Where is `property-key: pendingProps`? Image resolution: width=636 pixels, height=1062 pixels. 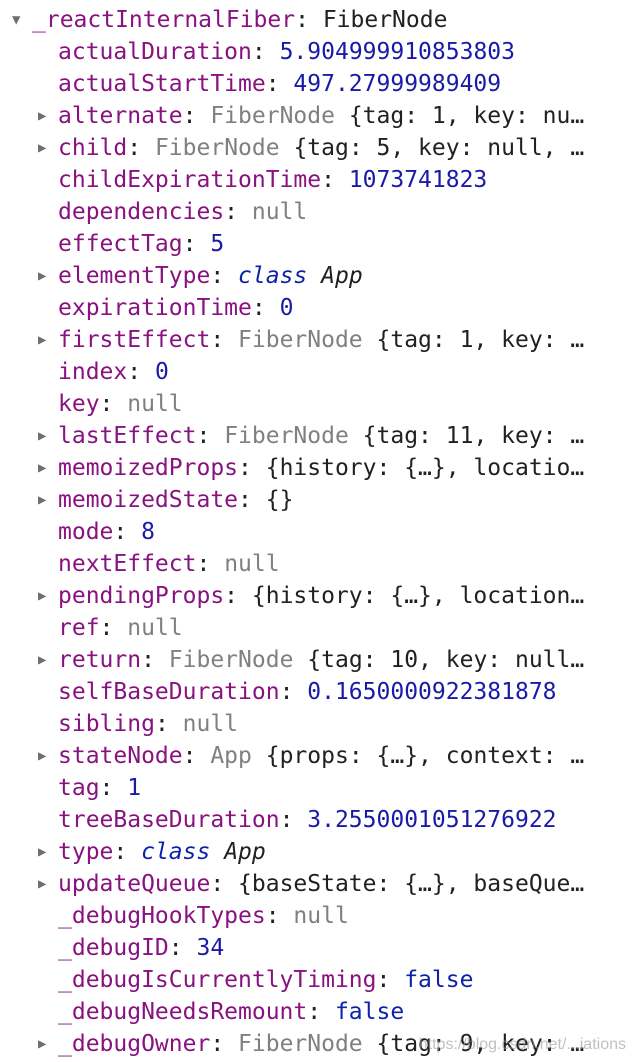
property-key: pendingProps is located at coordinates (141, 596).